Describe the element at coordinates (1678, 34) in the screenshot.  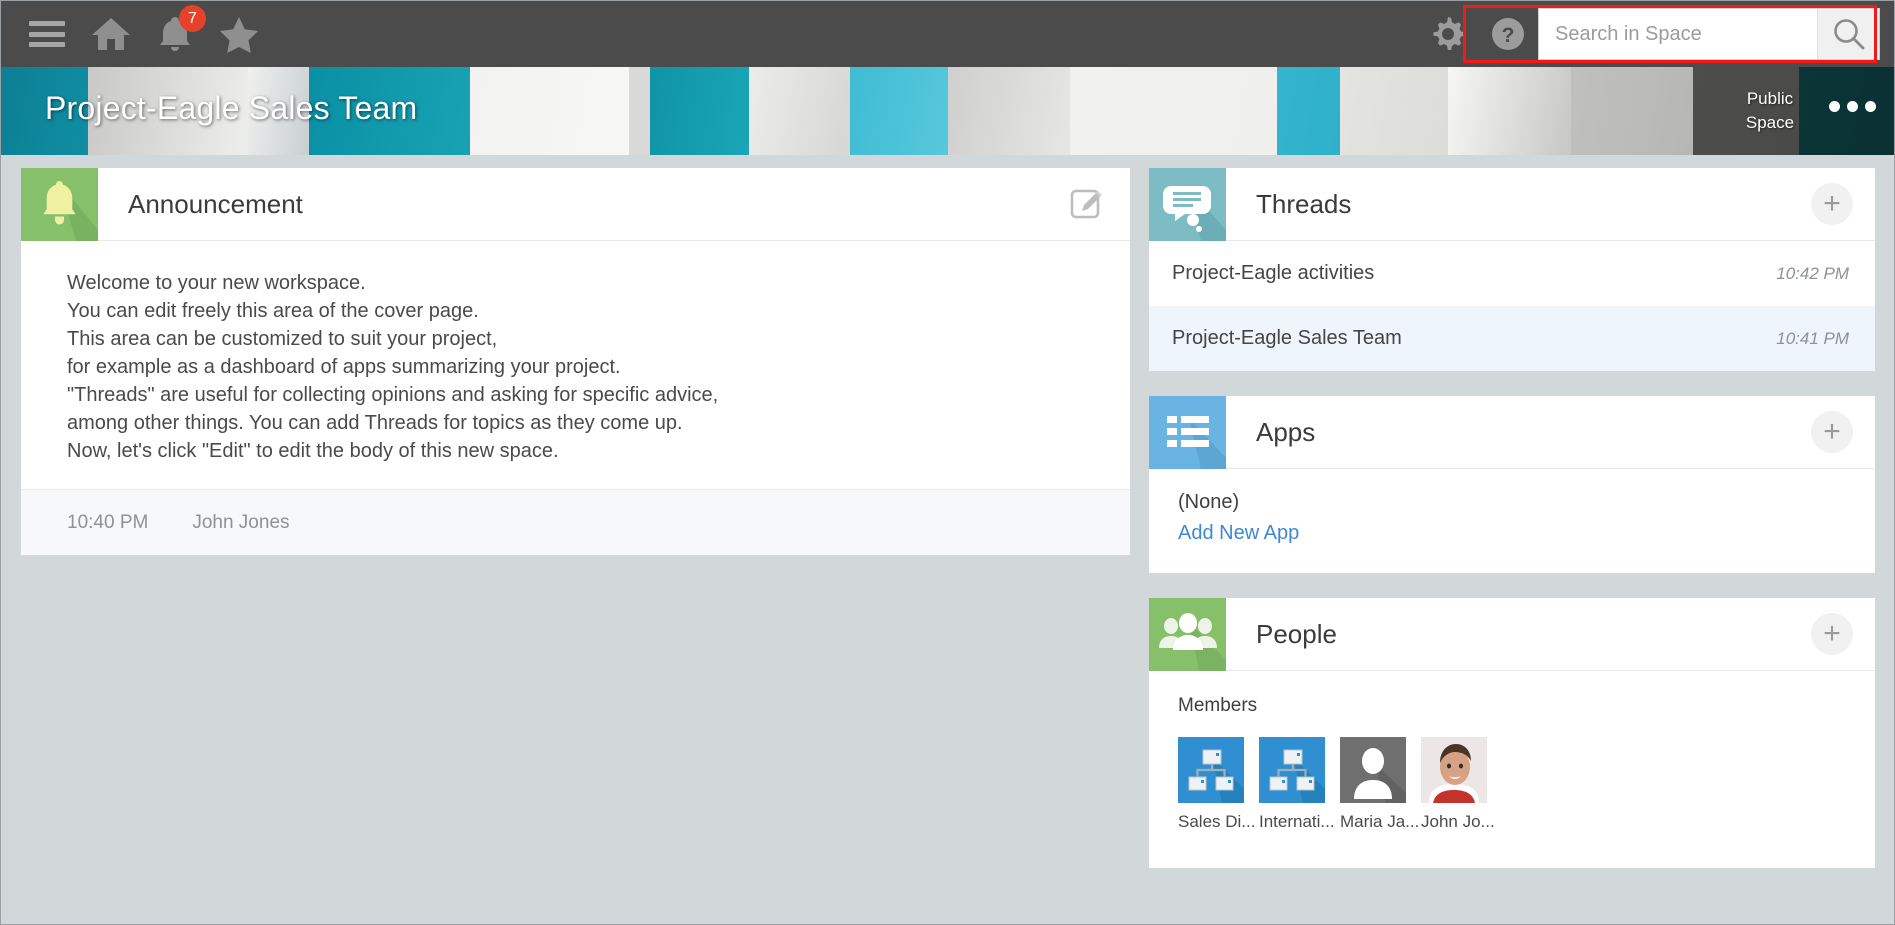
I see `search-input` at that location.